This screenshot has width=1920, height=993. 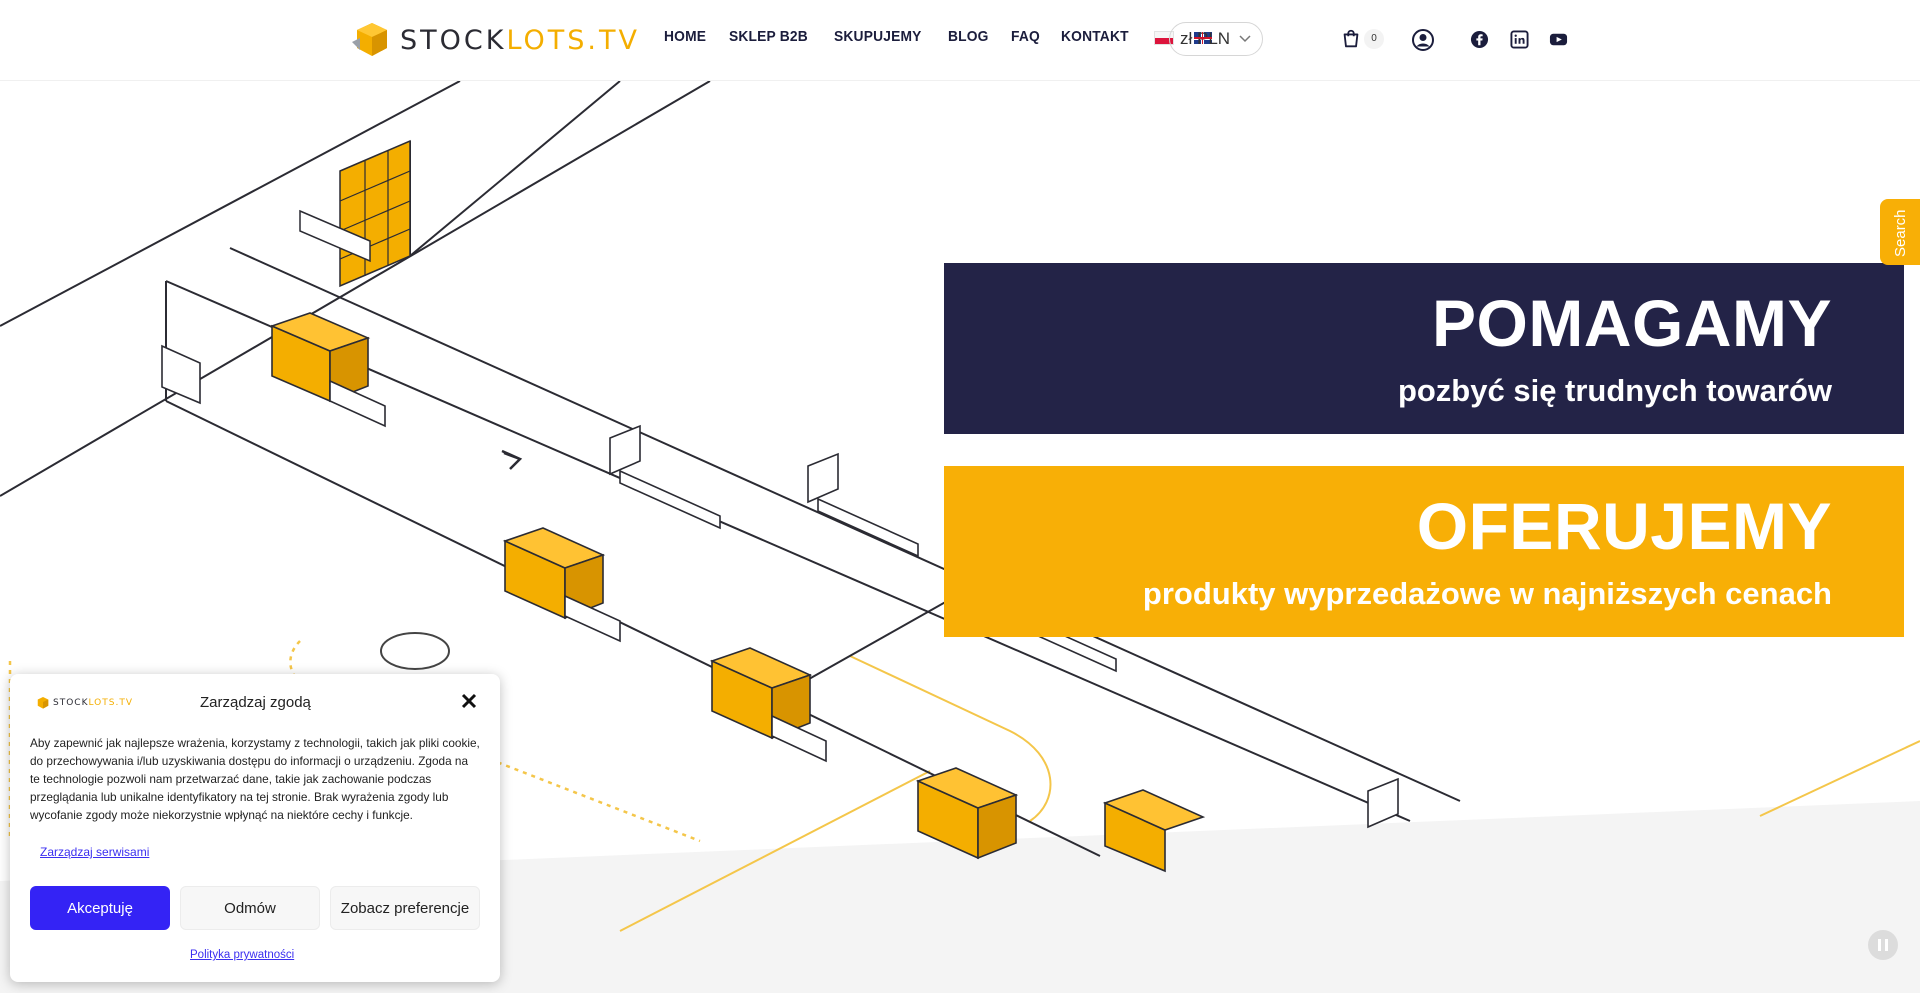 I want to click on consent-logo-text: STOCKLOTS.TV, so click(x=93, y=703).